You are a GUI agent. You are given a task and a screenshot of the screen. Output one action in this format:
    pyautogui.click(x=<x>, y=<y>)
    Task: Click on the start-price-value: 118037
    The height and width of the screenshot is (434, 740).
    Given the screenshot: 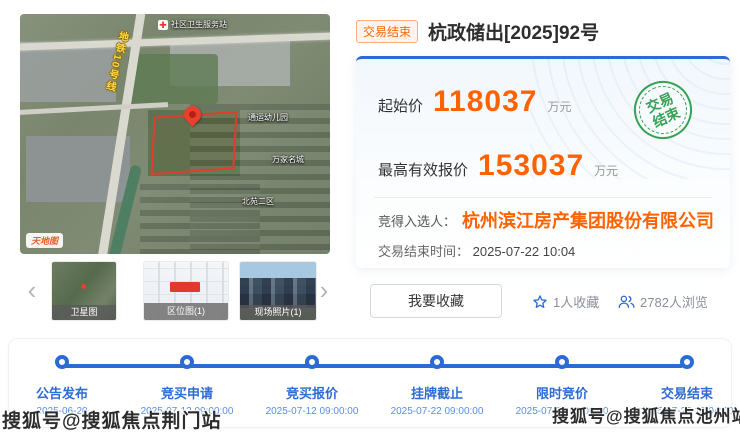 What is the action you would take?
    pyautogui.click(x=485, y=101)
    